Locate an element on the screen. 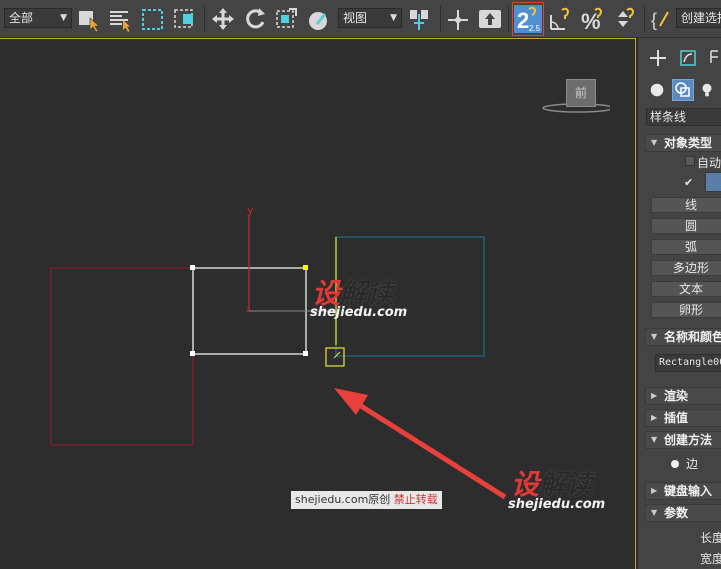 The height and width of the screenshot is (569, 721). keyboard-shortcut-override-button is located at coordinates (490, 19).